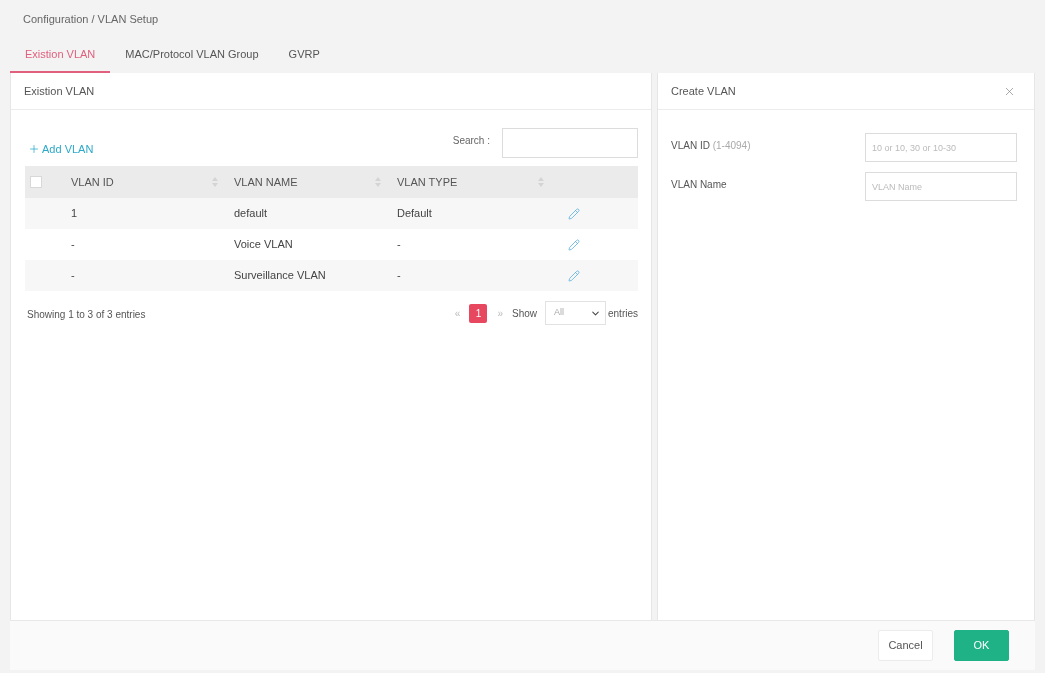  I want to click on entries-summary: Showing 1 to 3 of 3 entries, so click(86, 314).